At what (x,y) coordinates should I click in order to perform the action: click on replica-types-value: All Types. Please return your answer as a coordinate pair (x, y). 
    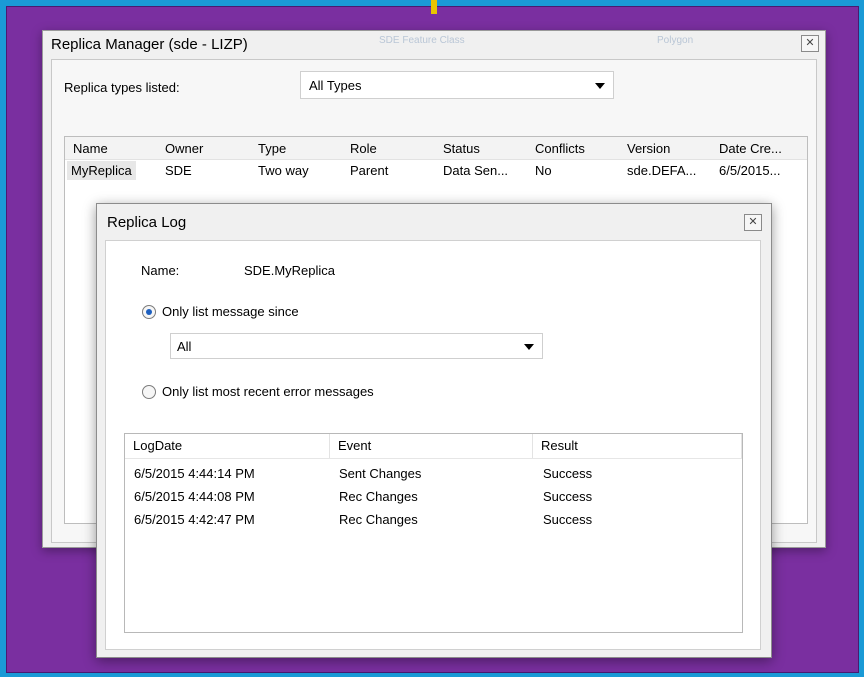
    Looking at the image, I should click on (335, 85).